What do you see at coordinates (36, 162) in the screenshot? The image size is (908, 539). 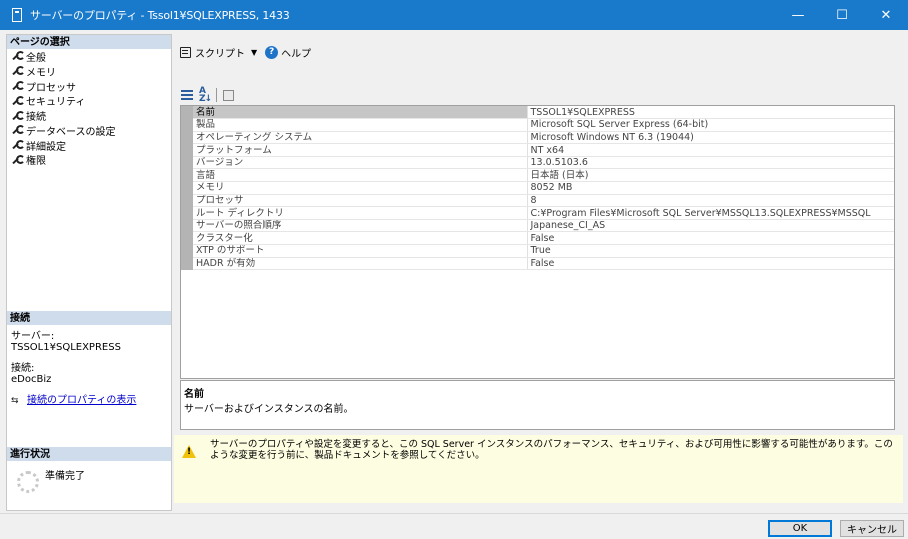 I see `page-item-label: 権限` at bounding box center [36, 162].